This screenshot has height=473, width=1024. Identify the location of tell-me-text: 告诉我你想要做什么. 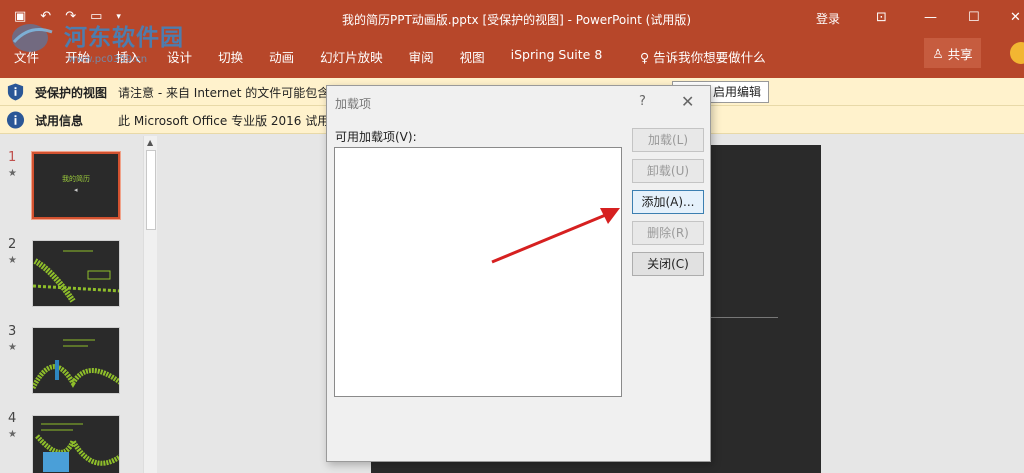
(709, 57).